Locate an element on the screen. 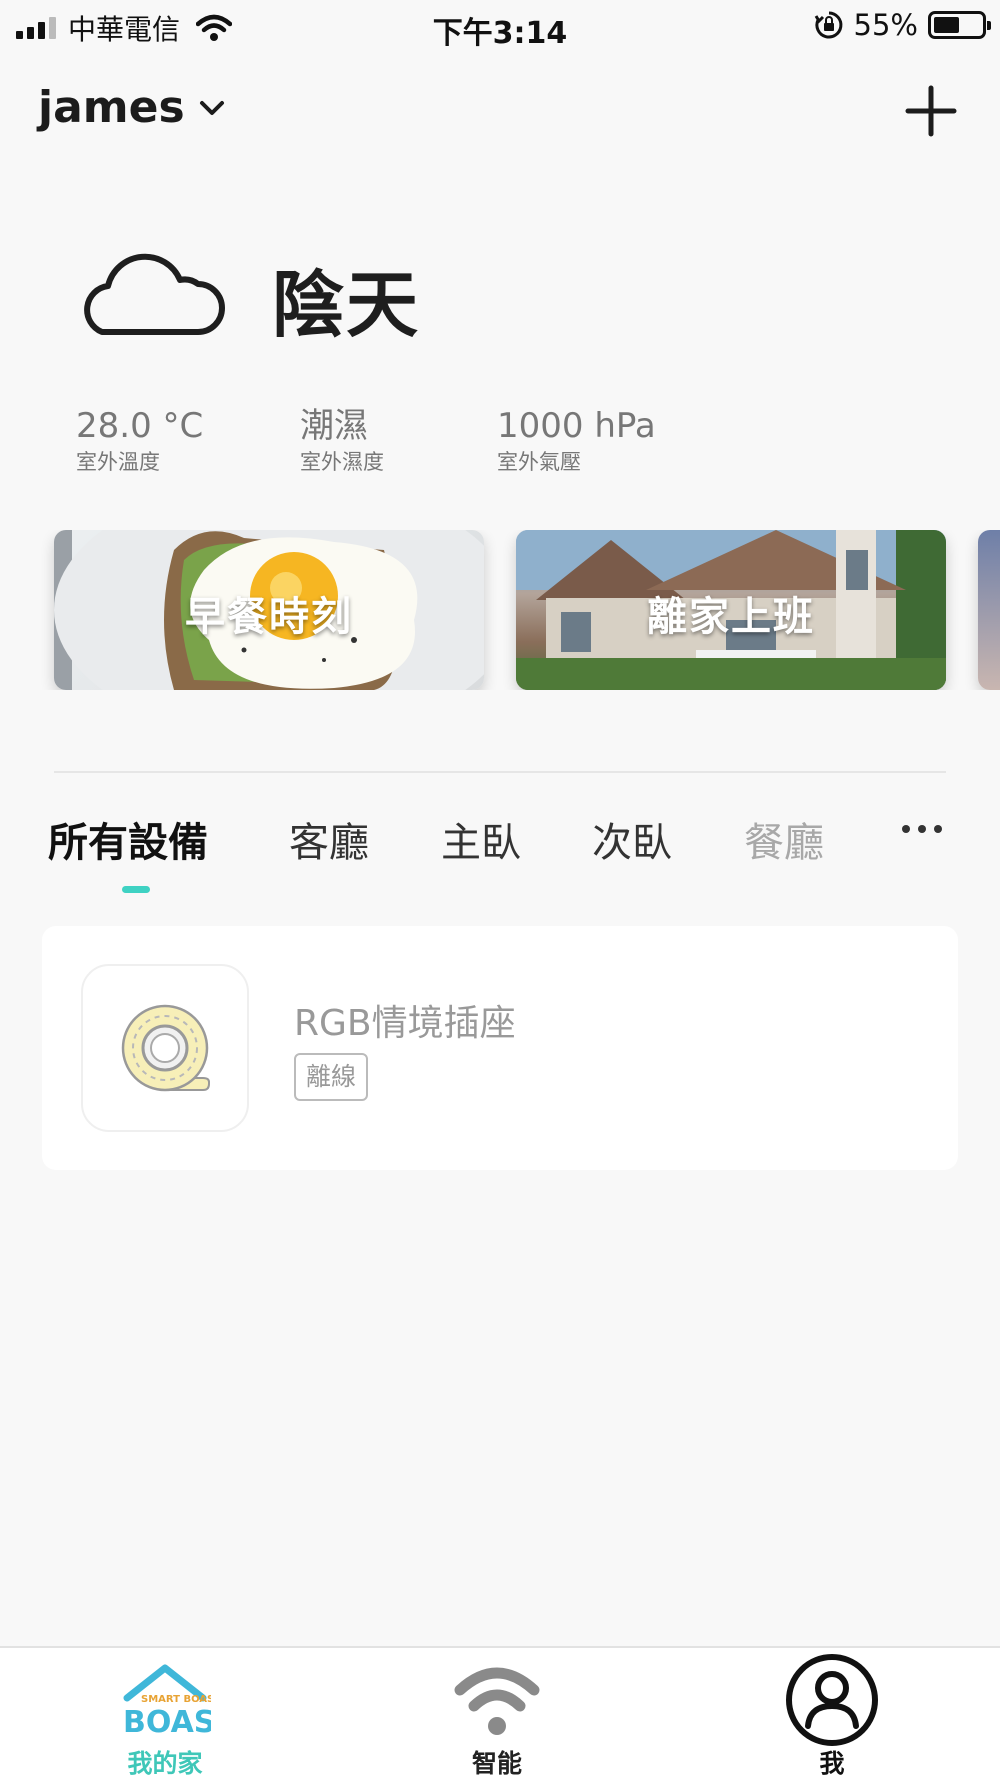 The image size is (1000, 1778). device-icon-container is located at coordinates (165, 1048).